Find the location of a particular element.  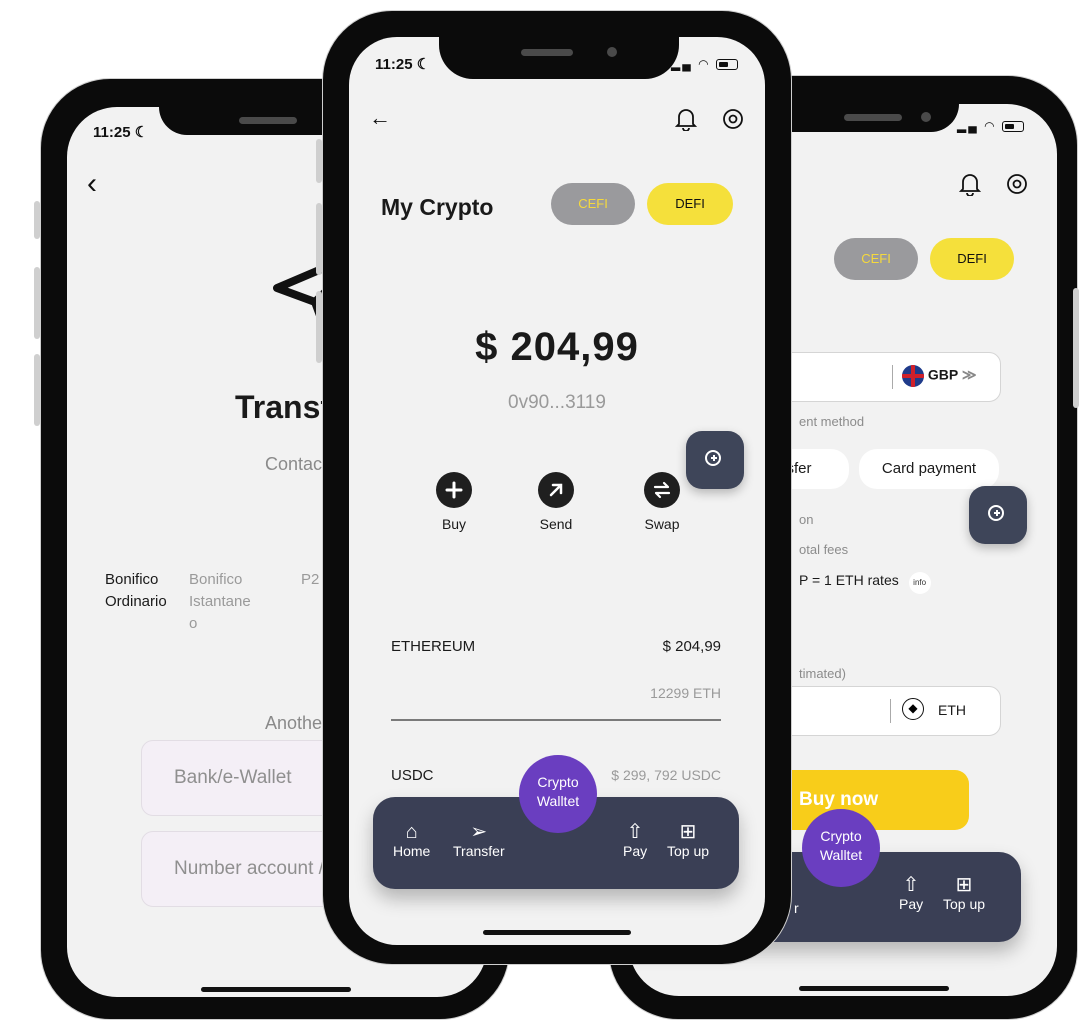

page-title: My Crypto is located at coordinates (437, 207).